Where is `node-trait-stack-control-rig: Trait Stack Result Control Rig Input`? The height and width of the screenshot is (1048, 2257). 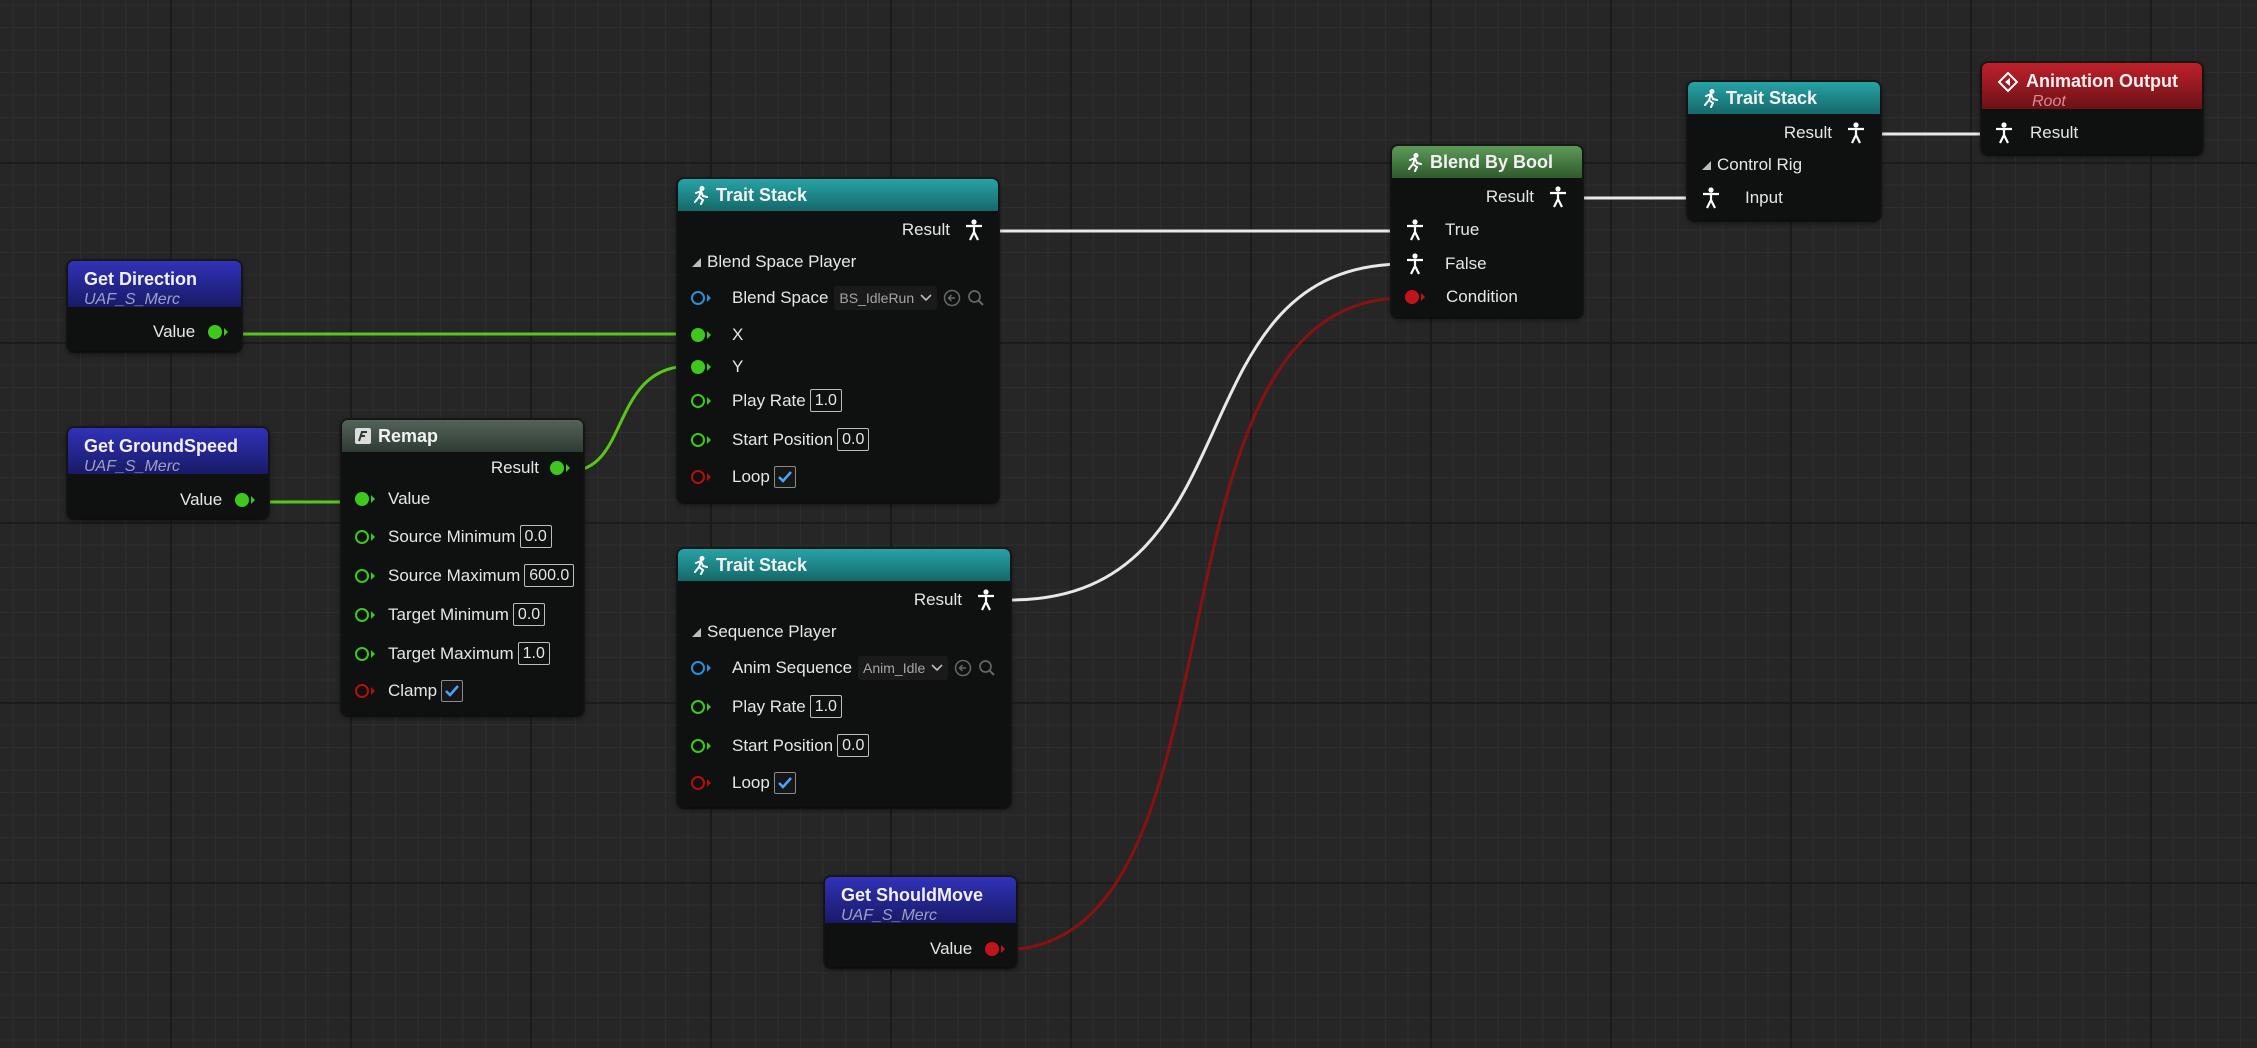 node-trait-stack-control-rig: Trait Stack Result Control Rig Input is located at coordinates (1784, 151).